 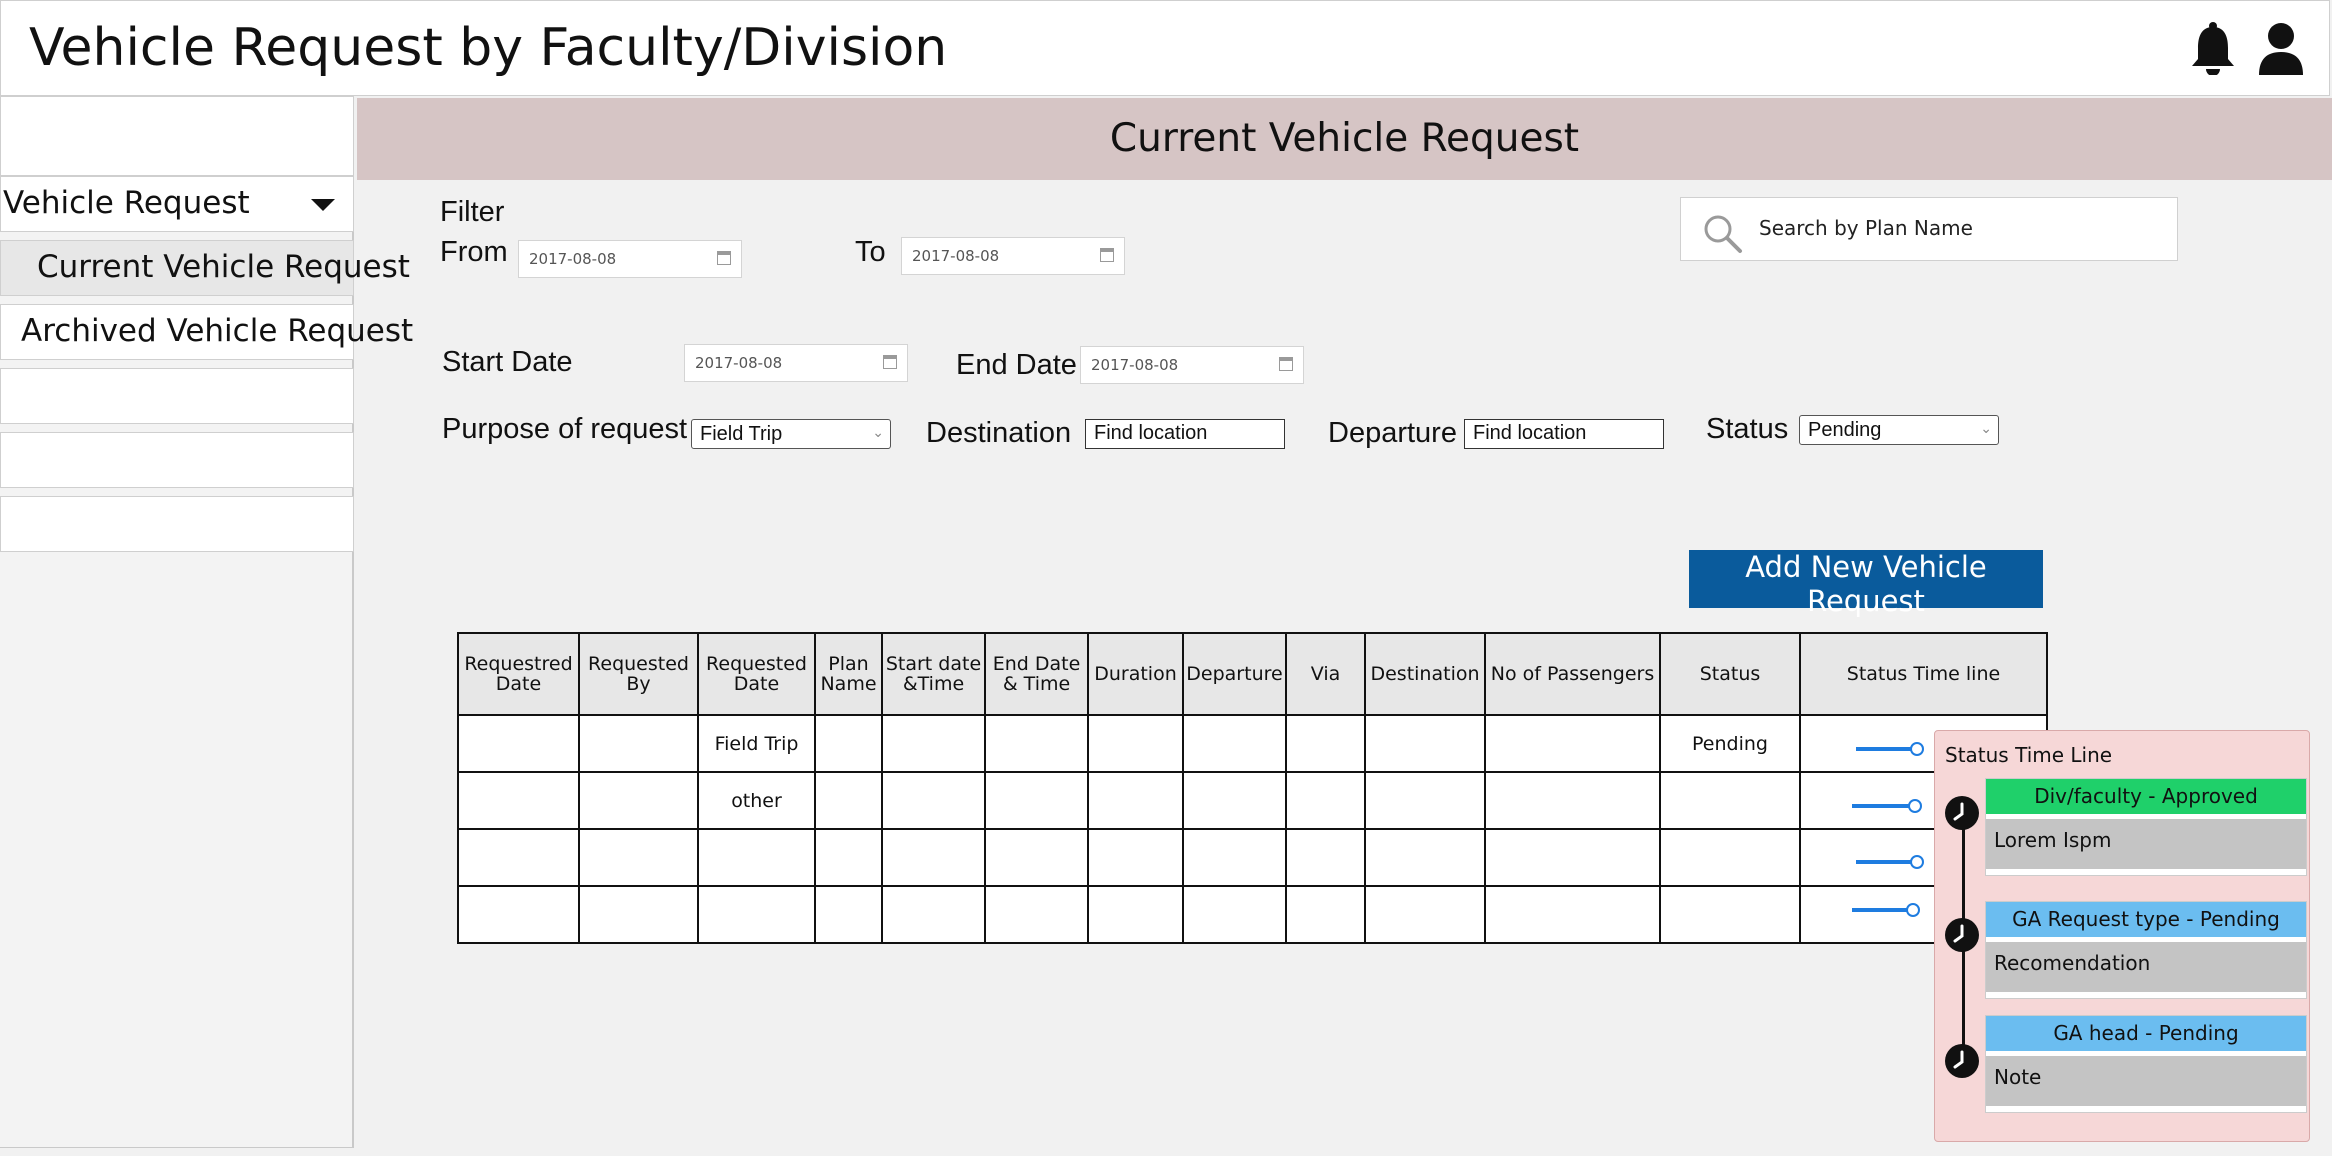 I want to click on table-cell: Pending, so click(x=1730, y=743).